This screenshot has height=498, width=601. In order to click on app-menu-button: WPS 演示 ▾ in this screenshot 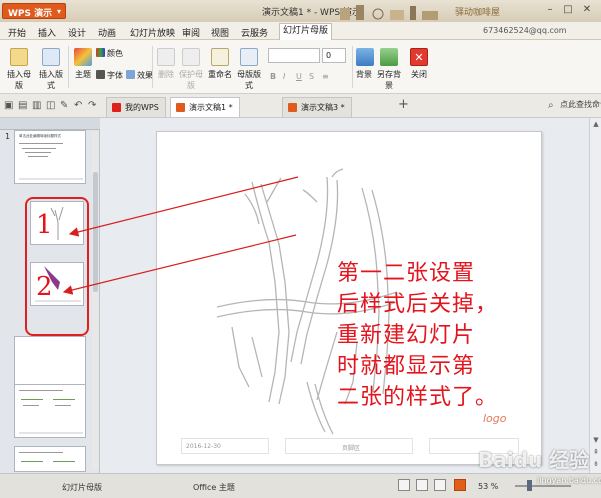, I will do `click(34, 11)`.